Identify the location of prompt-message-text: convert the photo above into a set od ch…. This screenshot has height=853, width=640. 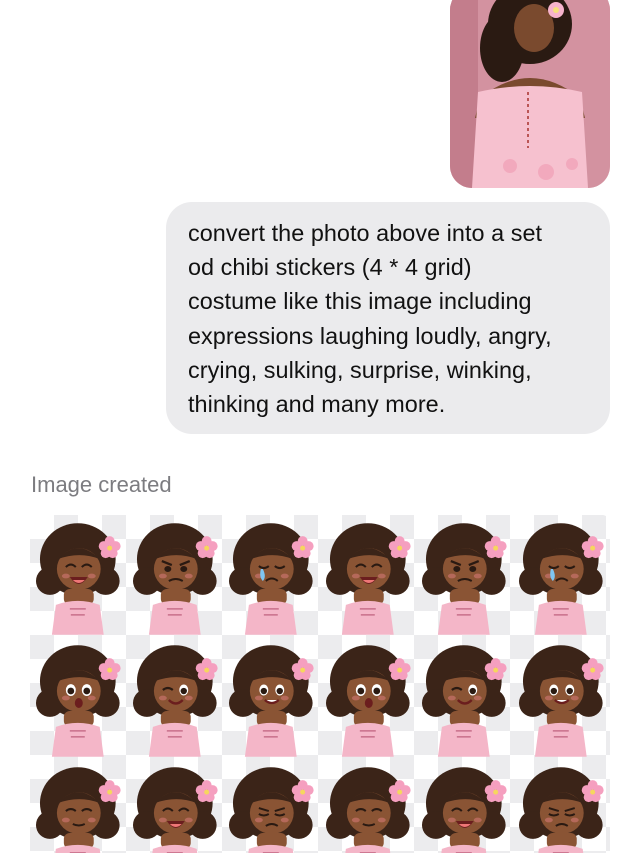
(370, 319).